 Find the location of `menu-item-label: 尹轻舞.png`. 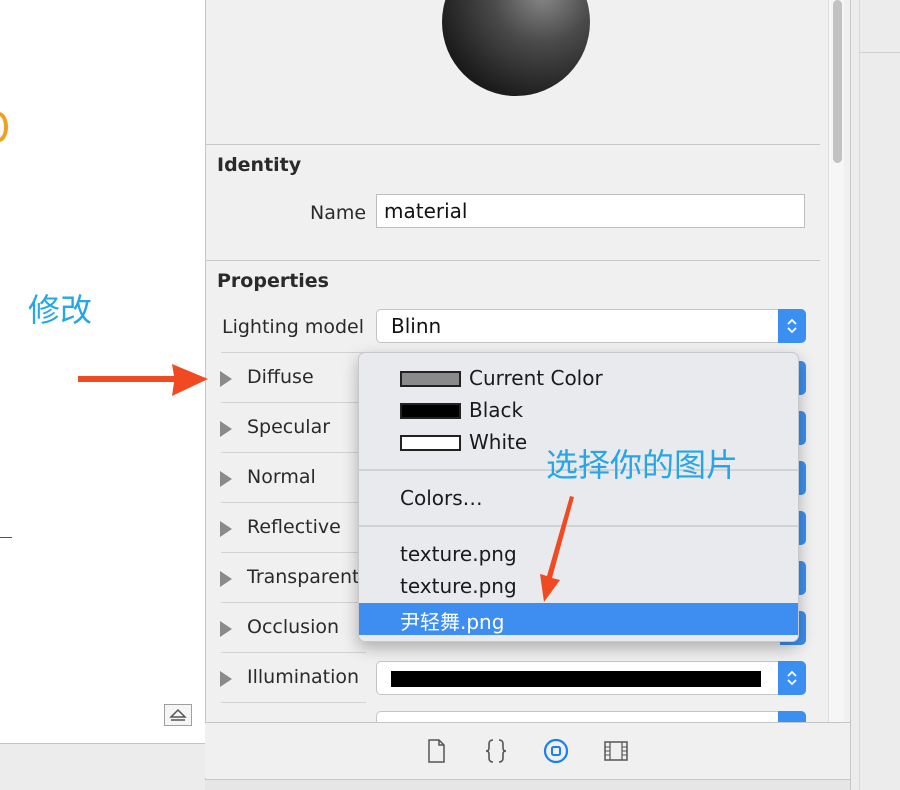

menu-item-label: 尹轻舞.png is located at coordinates (452, 622).